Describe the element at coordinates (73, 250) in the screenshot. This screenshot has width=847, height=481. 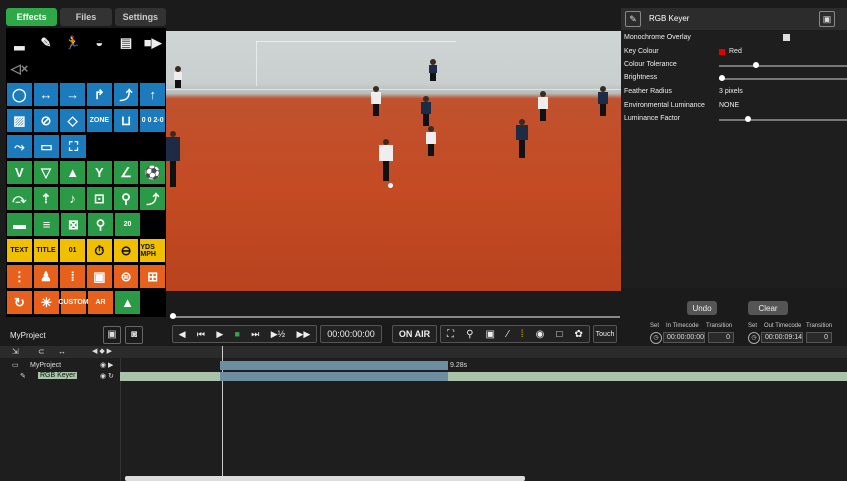
I see `counter-icon: 01` at that location.